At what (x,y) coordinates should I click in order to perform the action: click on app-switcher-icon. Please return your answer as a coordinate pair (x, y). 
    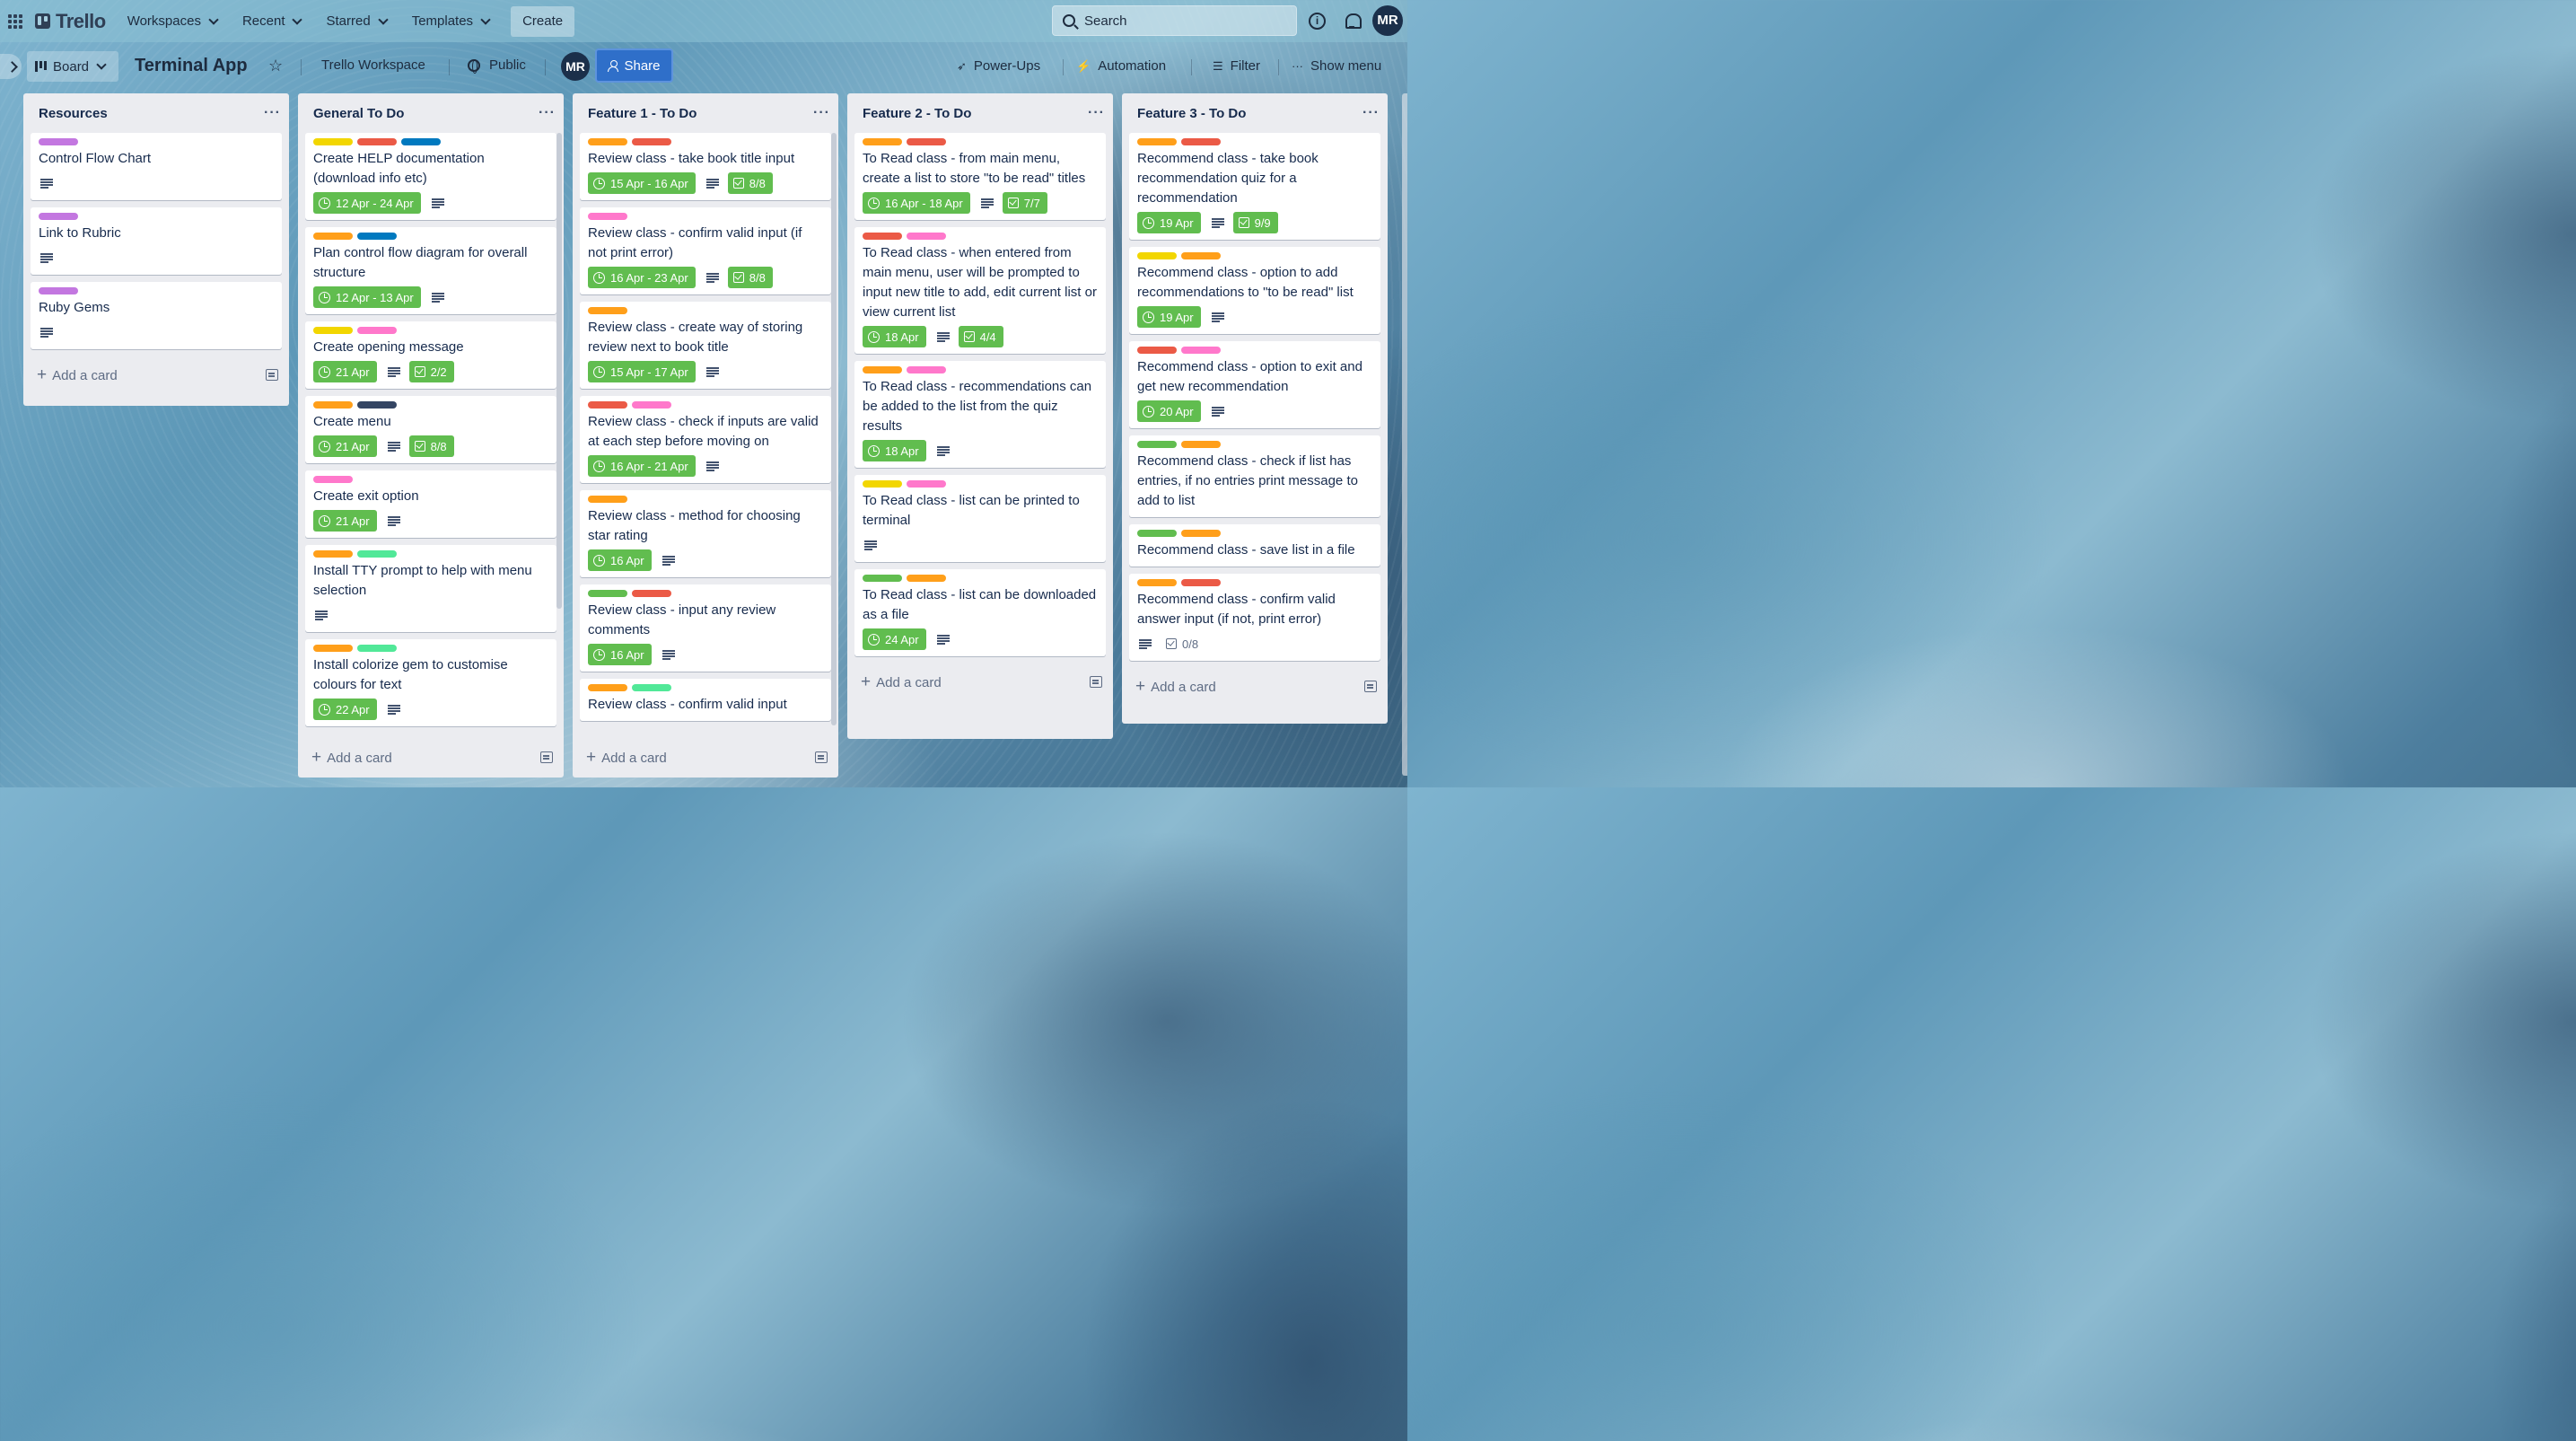
    Looking at the image, I should click on (15, 21).